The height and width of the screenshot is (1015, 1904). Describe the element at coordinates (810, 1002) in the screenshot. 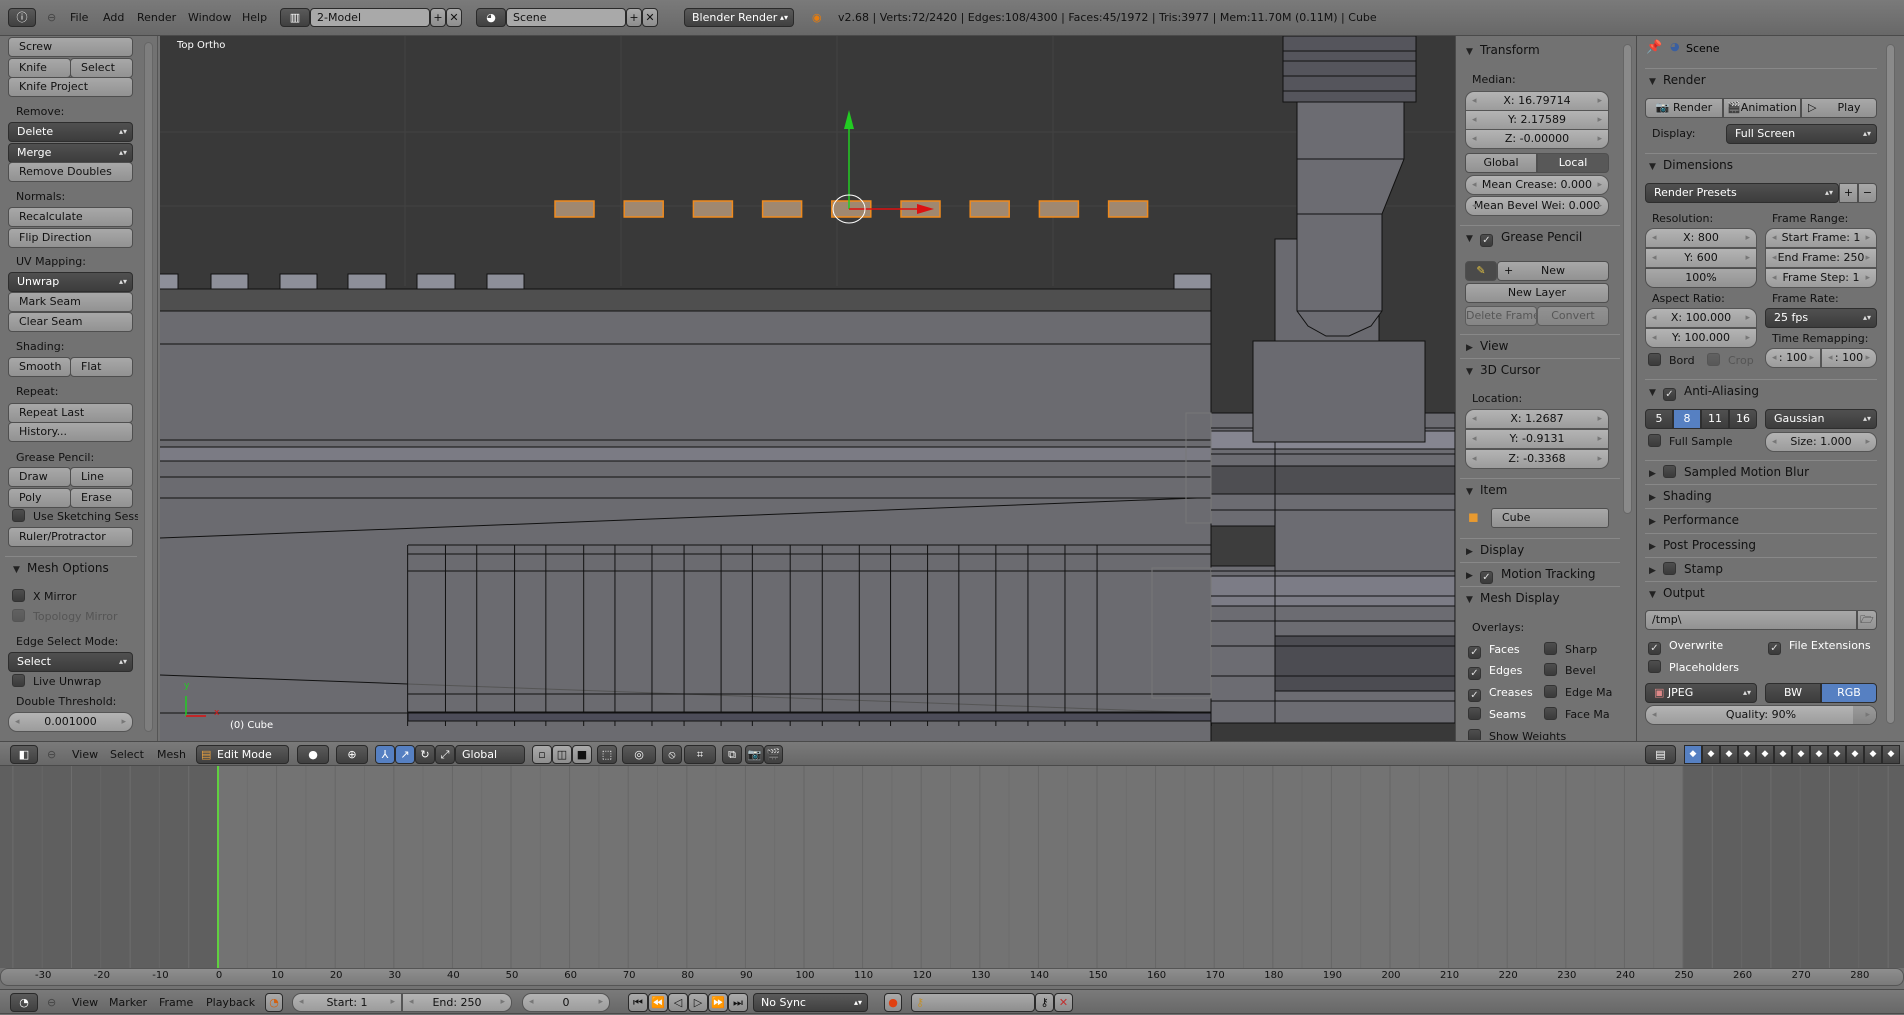

I see `sync-mode-dropdown: No Sync ▴▾` at that location.